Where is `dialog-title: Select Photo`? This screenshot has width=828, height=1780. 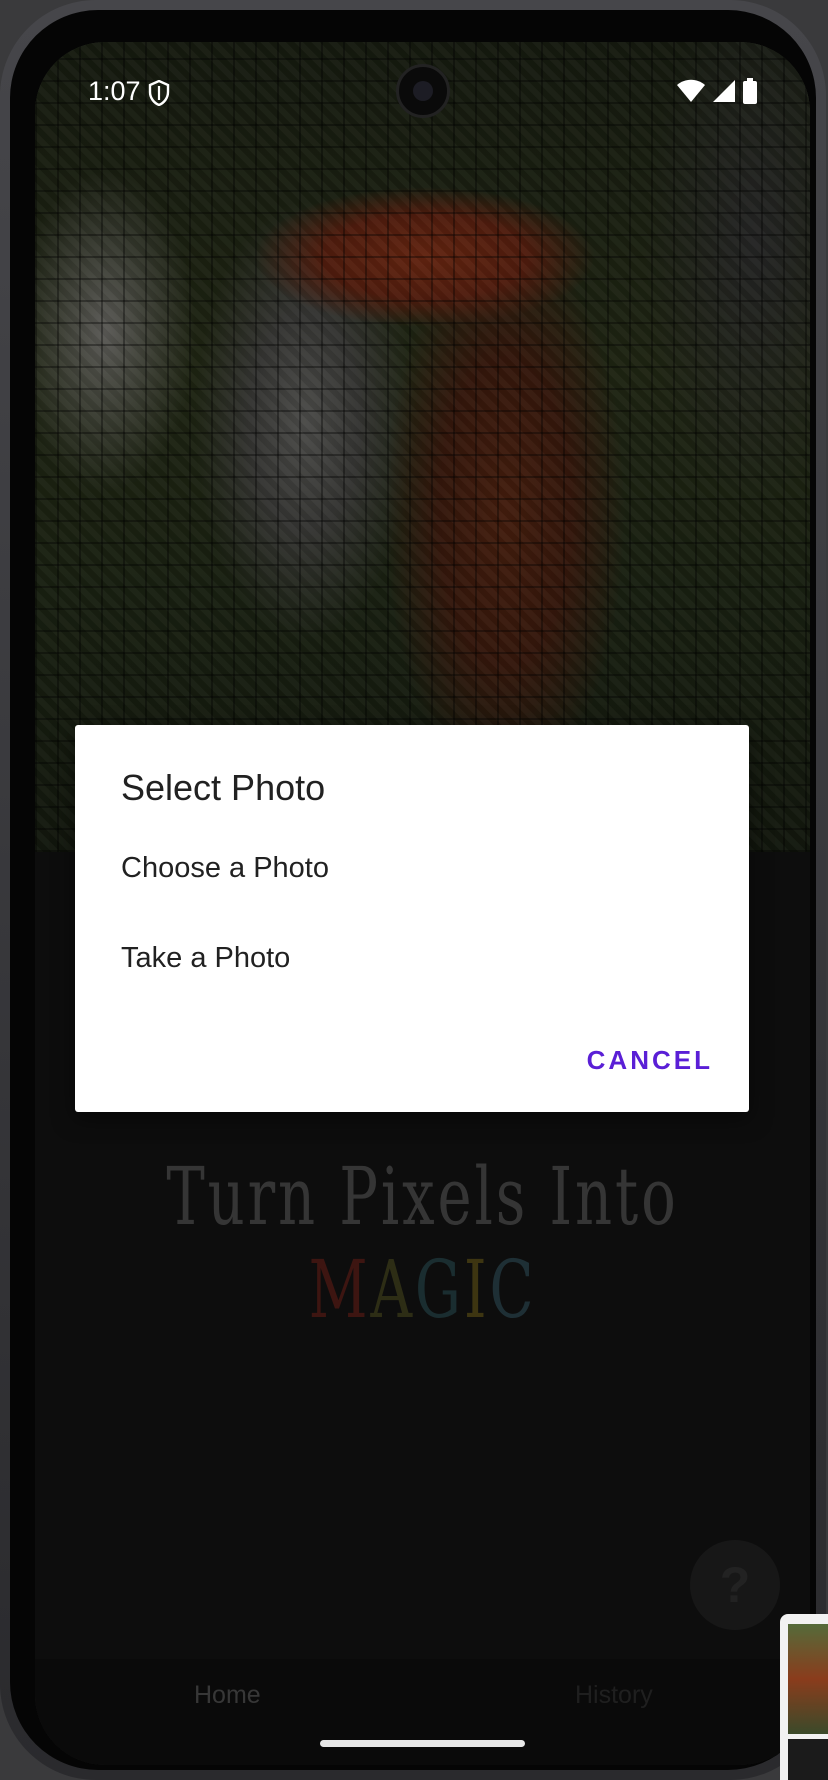
dialog-title: Select Photo is located at coordinates (223, 787).